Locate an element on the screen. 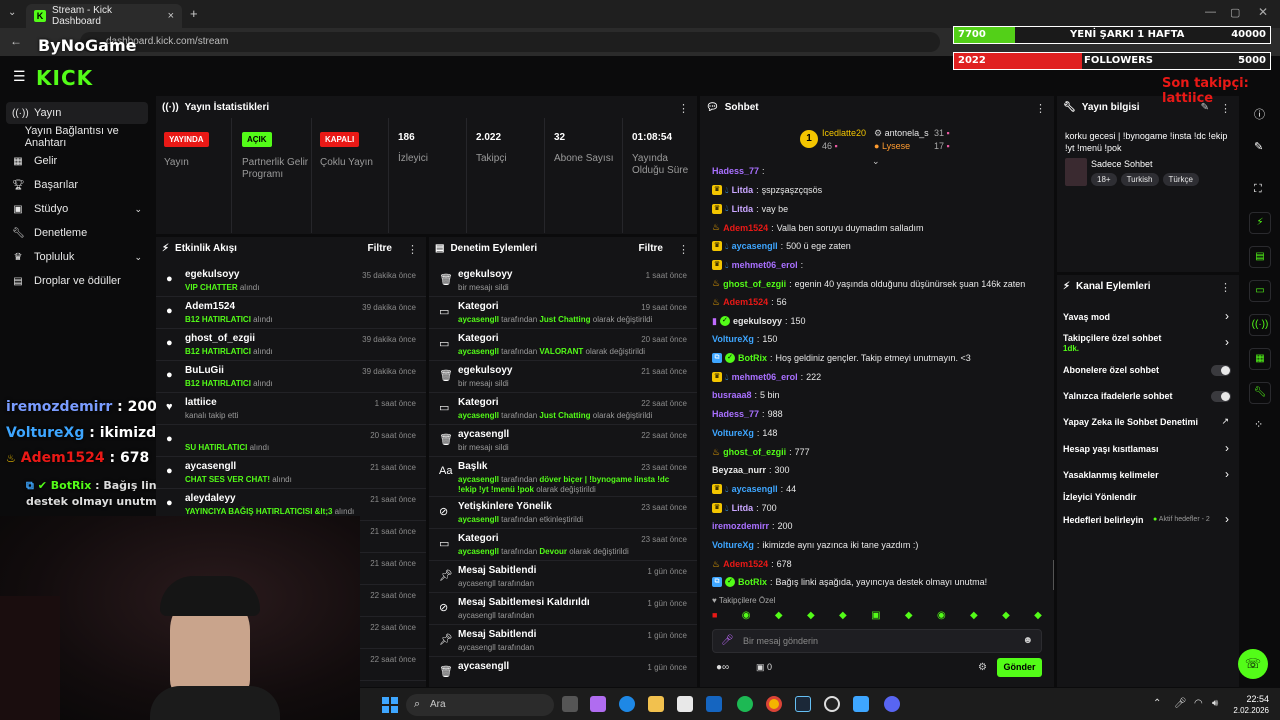  leader-name: Icedlatte20 is located at coordinates (844, 133).